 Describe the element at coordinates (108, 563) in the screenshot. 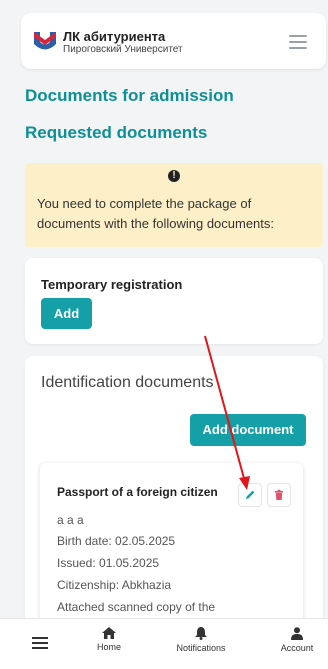

I see `issued-date: Issued: 01.05.2025` at that location.